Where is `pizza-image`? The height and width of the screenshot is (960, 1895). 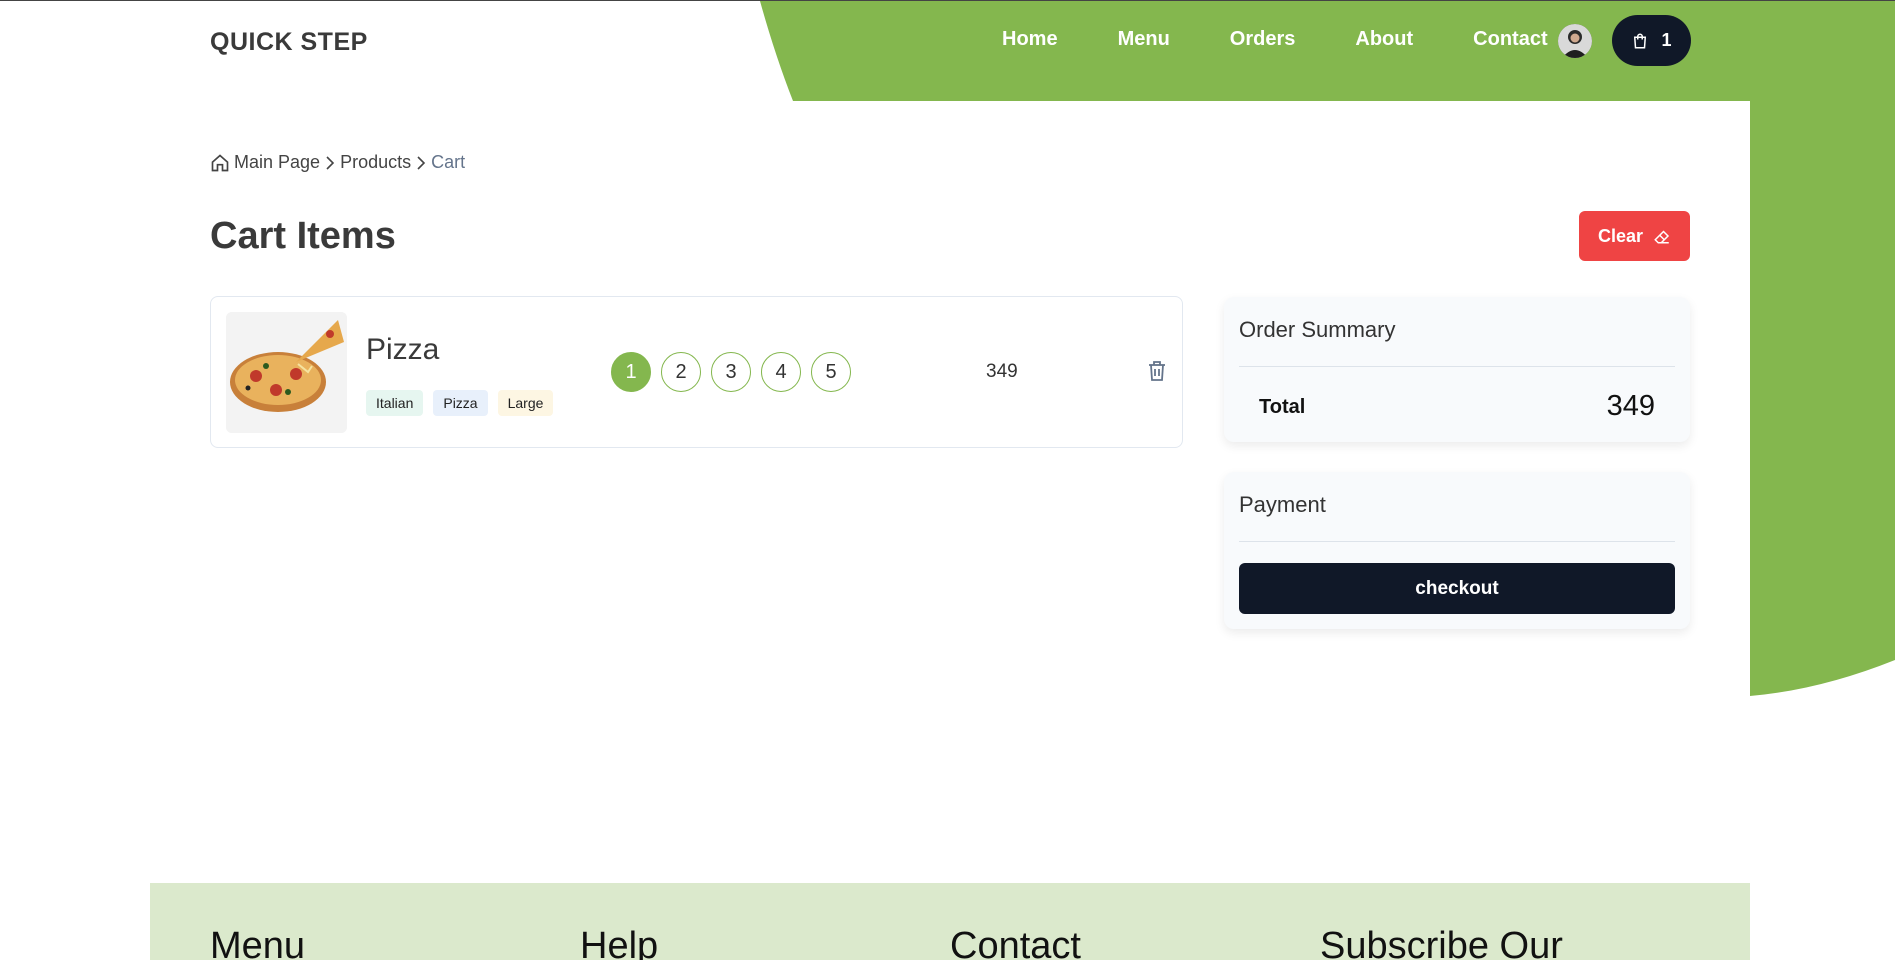
pizza-image is located at coordinates (286, 372).